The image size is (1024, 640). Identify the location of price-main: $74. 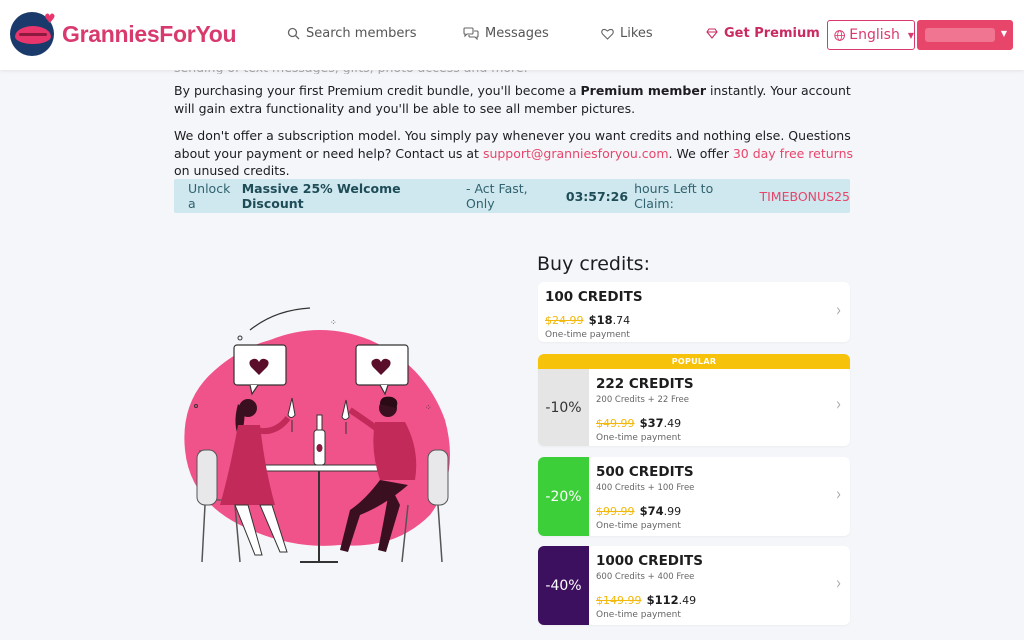
(651, 511).